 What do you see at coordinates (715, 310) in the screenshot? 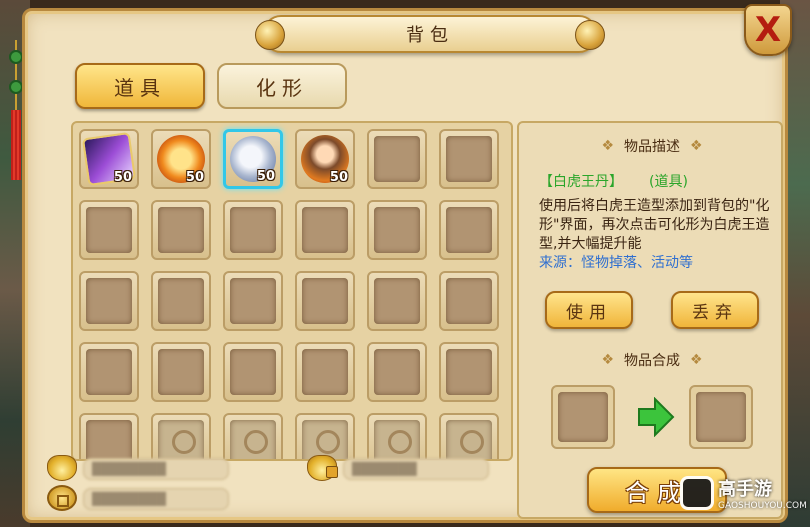
I see `discard-button: 丢弃` at bounding box center [715, 310].